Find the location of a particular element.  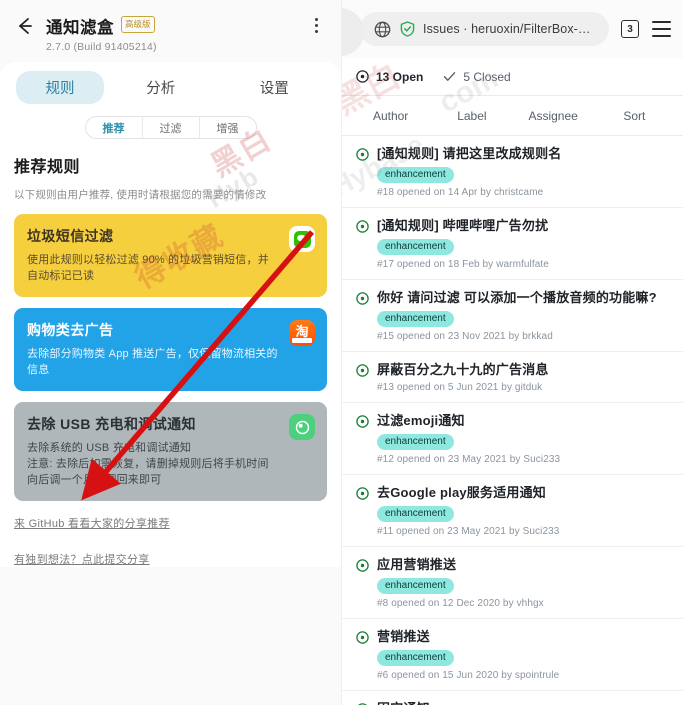

issue-title: 你好 请问过滤 可以添加一个播放音频的功能嘛? is located at coordinates (517, 297).